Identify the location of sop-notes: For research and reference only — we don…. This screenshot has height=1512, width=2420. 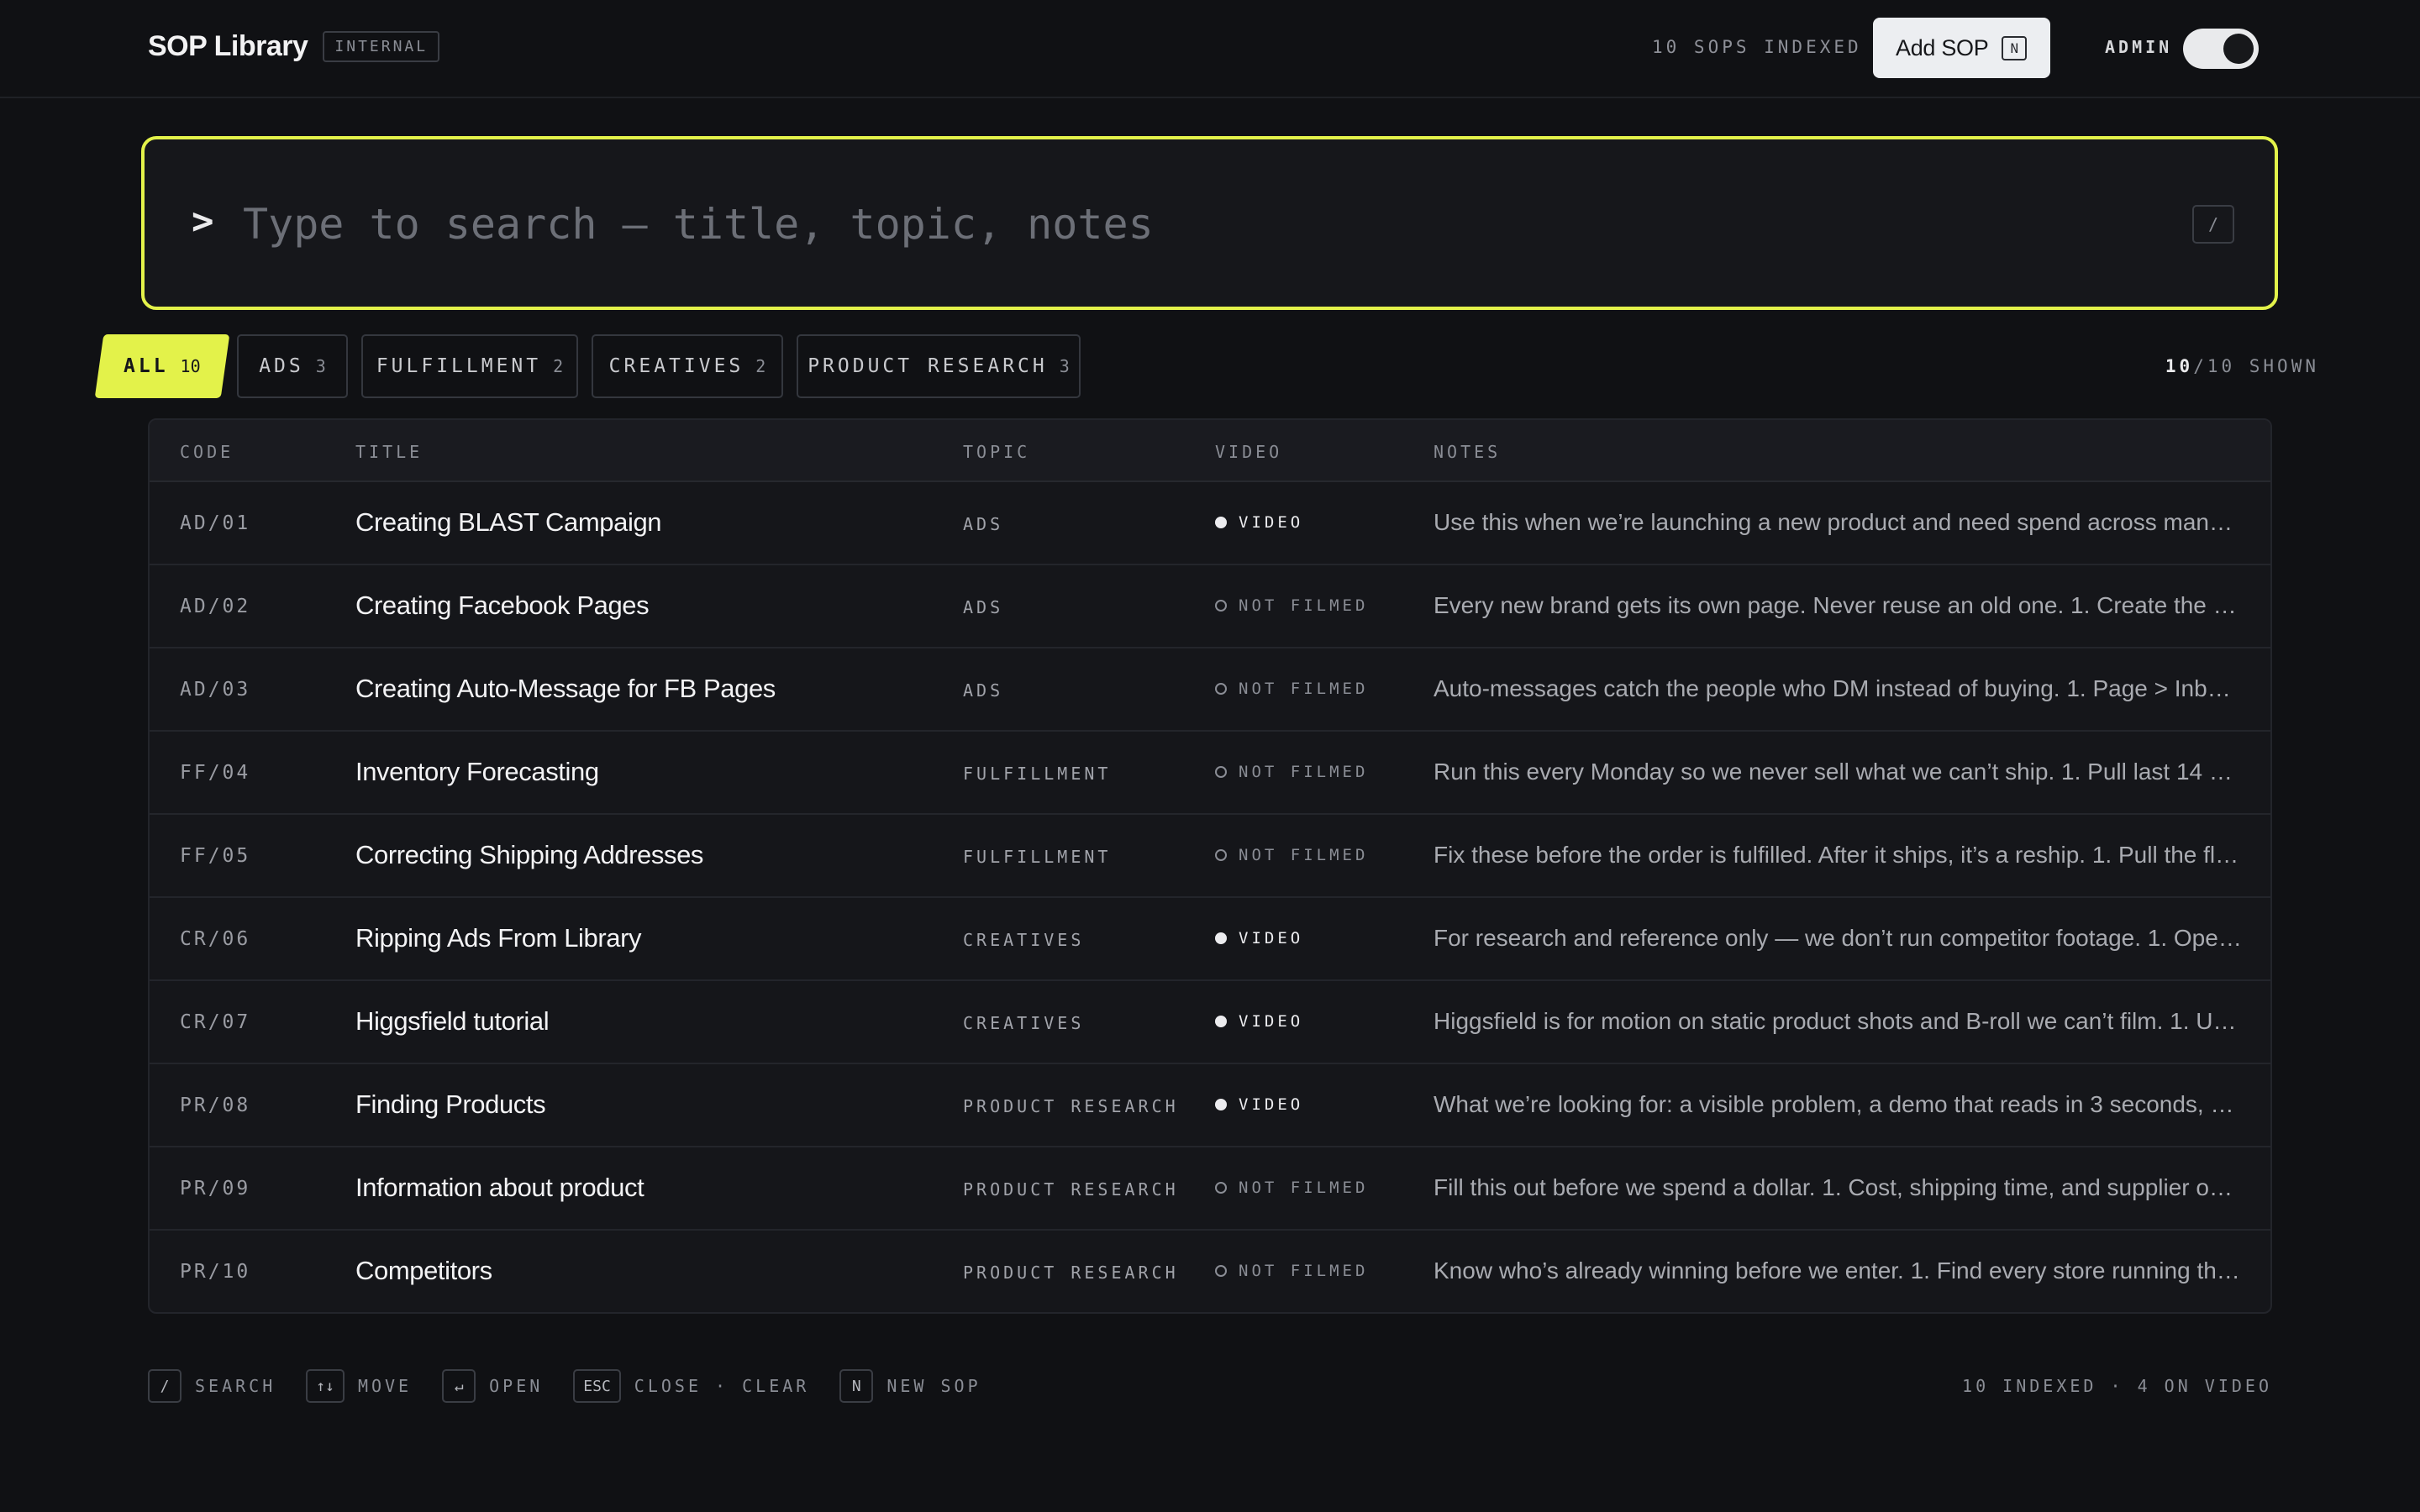
(1838, 938).